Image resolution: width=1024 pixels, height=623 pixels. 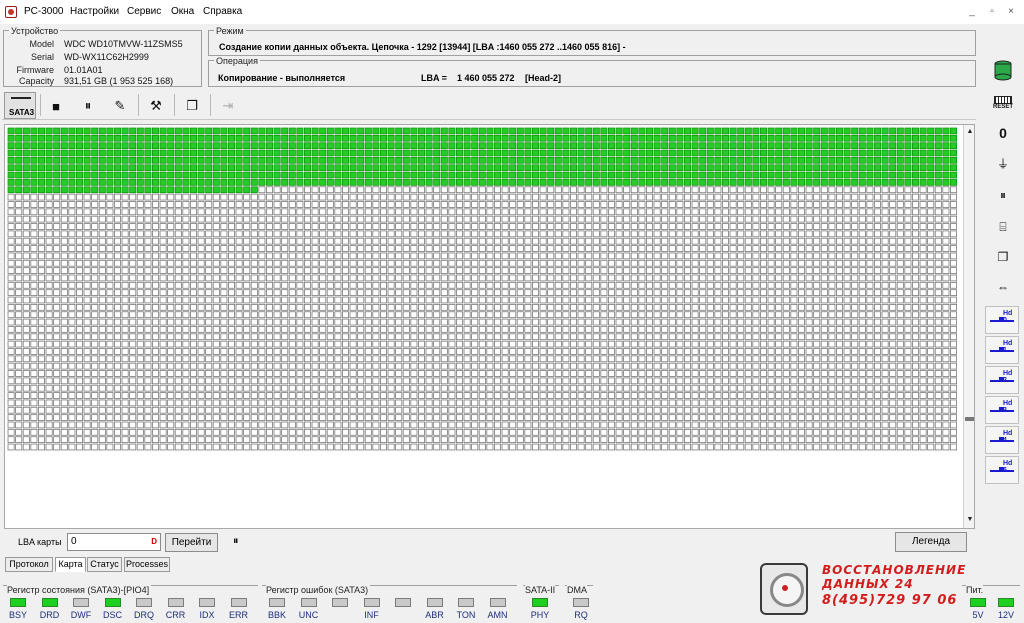 What do you see at coordinates (120, 106) in the screenshot?
I see `task-button: ✎` at bounding box center [120, 106].